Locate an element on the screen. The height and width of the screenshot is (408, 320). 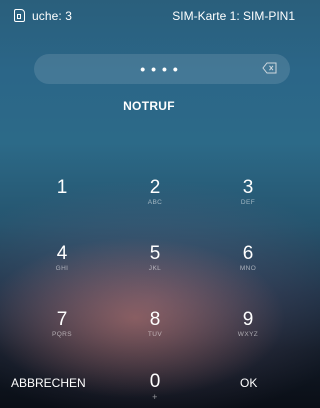
emergency-call-button: NOTRUF is located at coordinates (149, 106).